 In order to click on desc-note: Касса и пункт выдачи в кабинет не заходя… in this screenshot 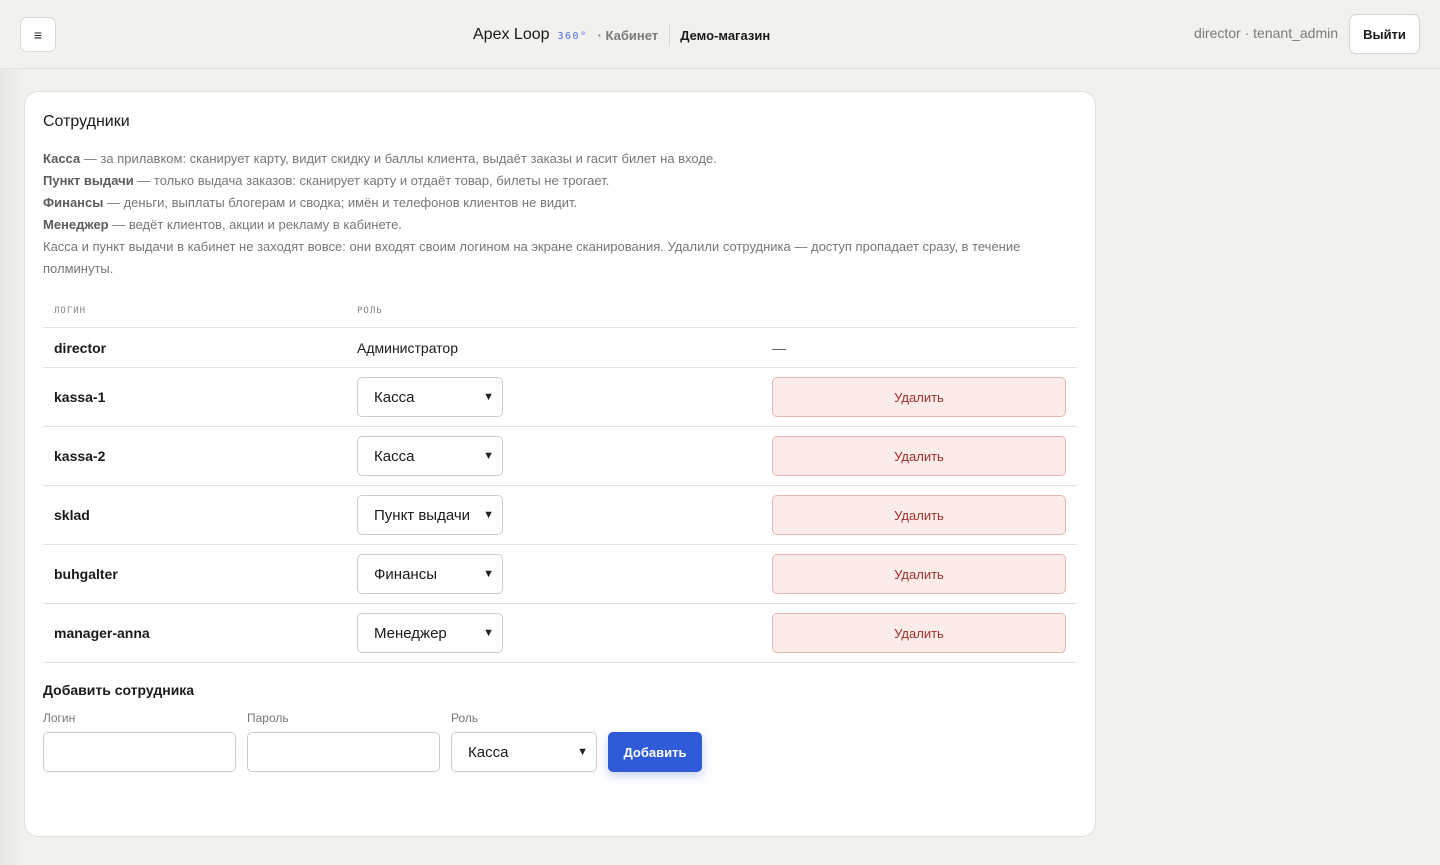, I will do `click(532, 257)`.